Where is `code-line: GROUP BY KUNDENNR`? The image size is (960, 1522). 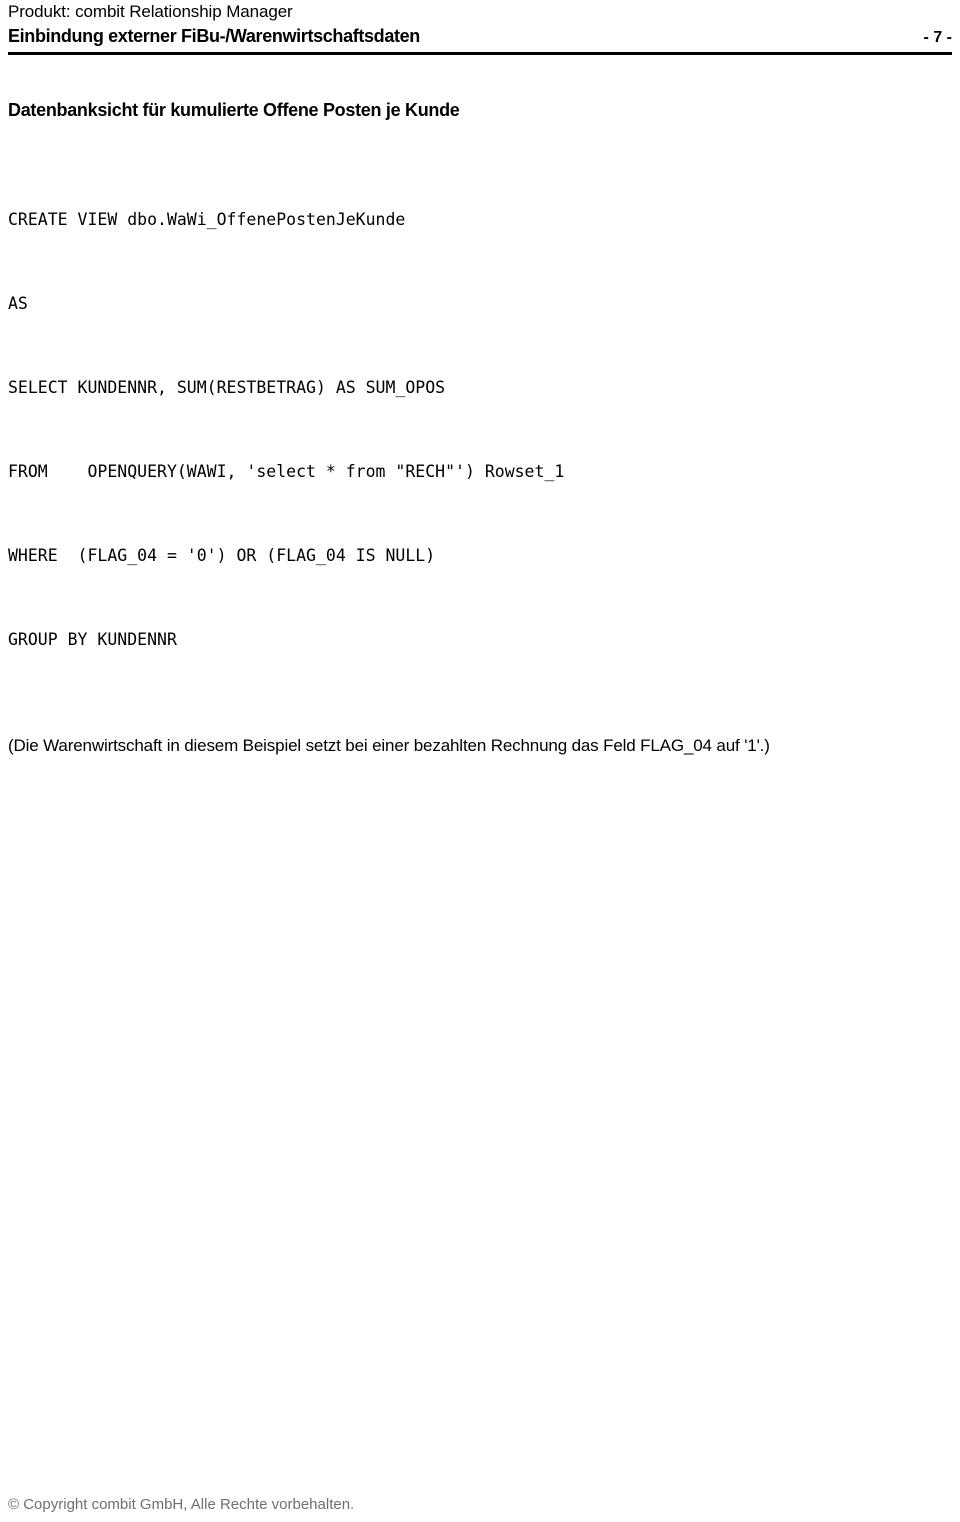
code-line: GROUP BY KUNDENNR is located at coordinates (92, 639).